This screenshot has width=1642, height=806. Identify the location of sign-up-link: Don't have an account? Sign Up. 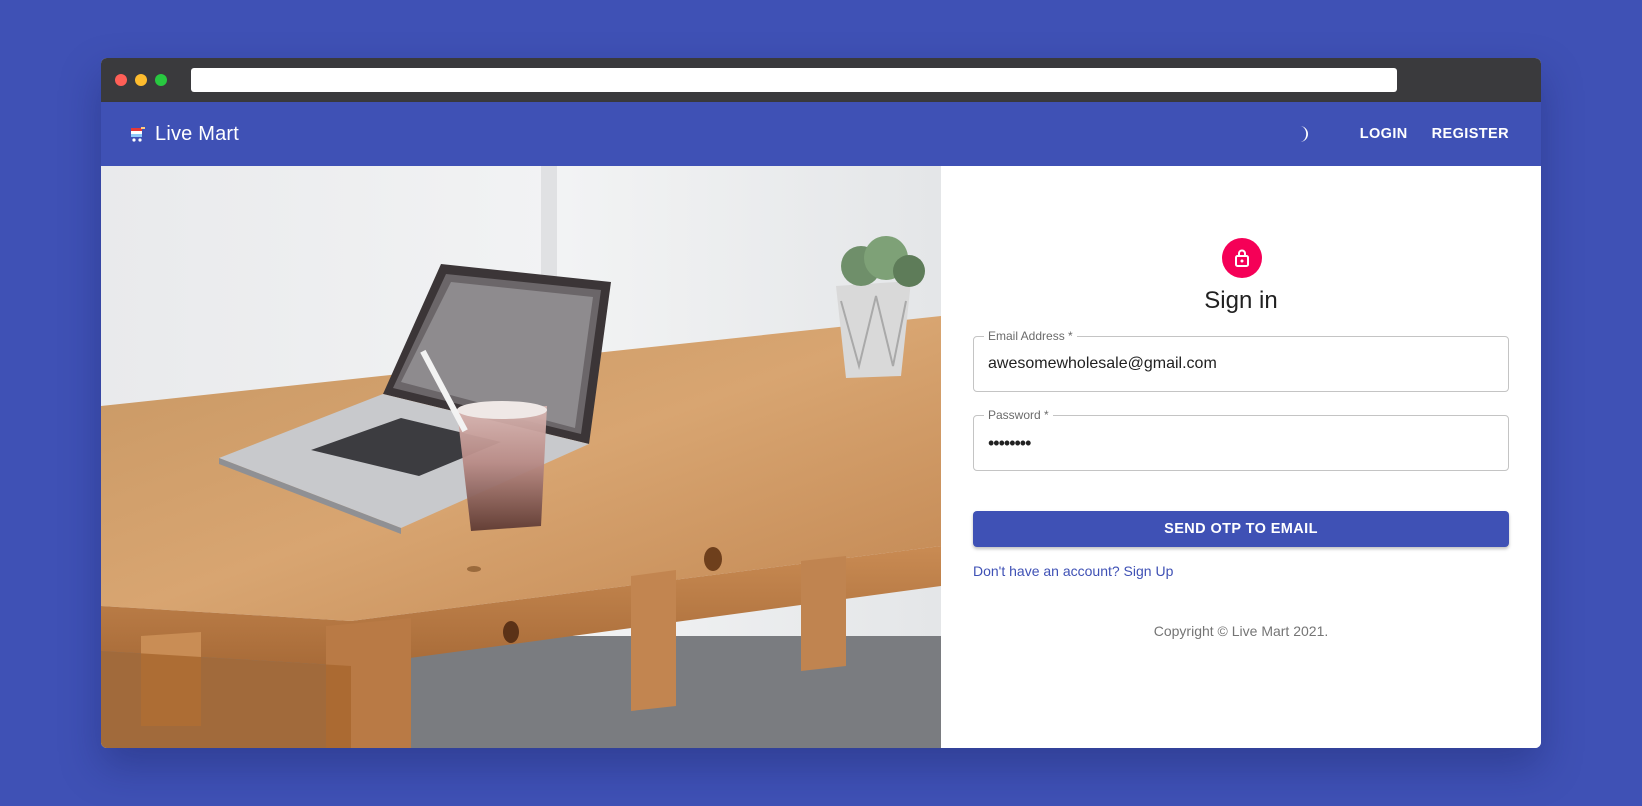
(1073, 571).